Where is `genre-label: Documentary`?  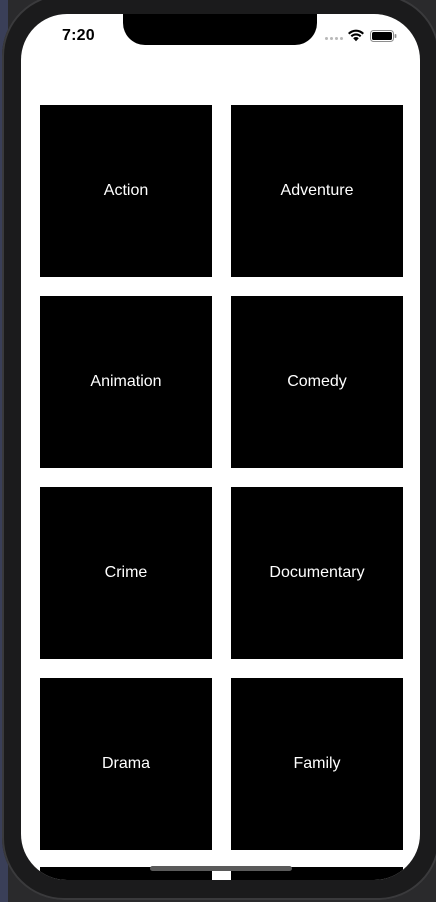
genre-label: Documentary is located at coordinates (317, 572).